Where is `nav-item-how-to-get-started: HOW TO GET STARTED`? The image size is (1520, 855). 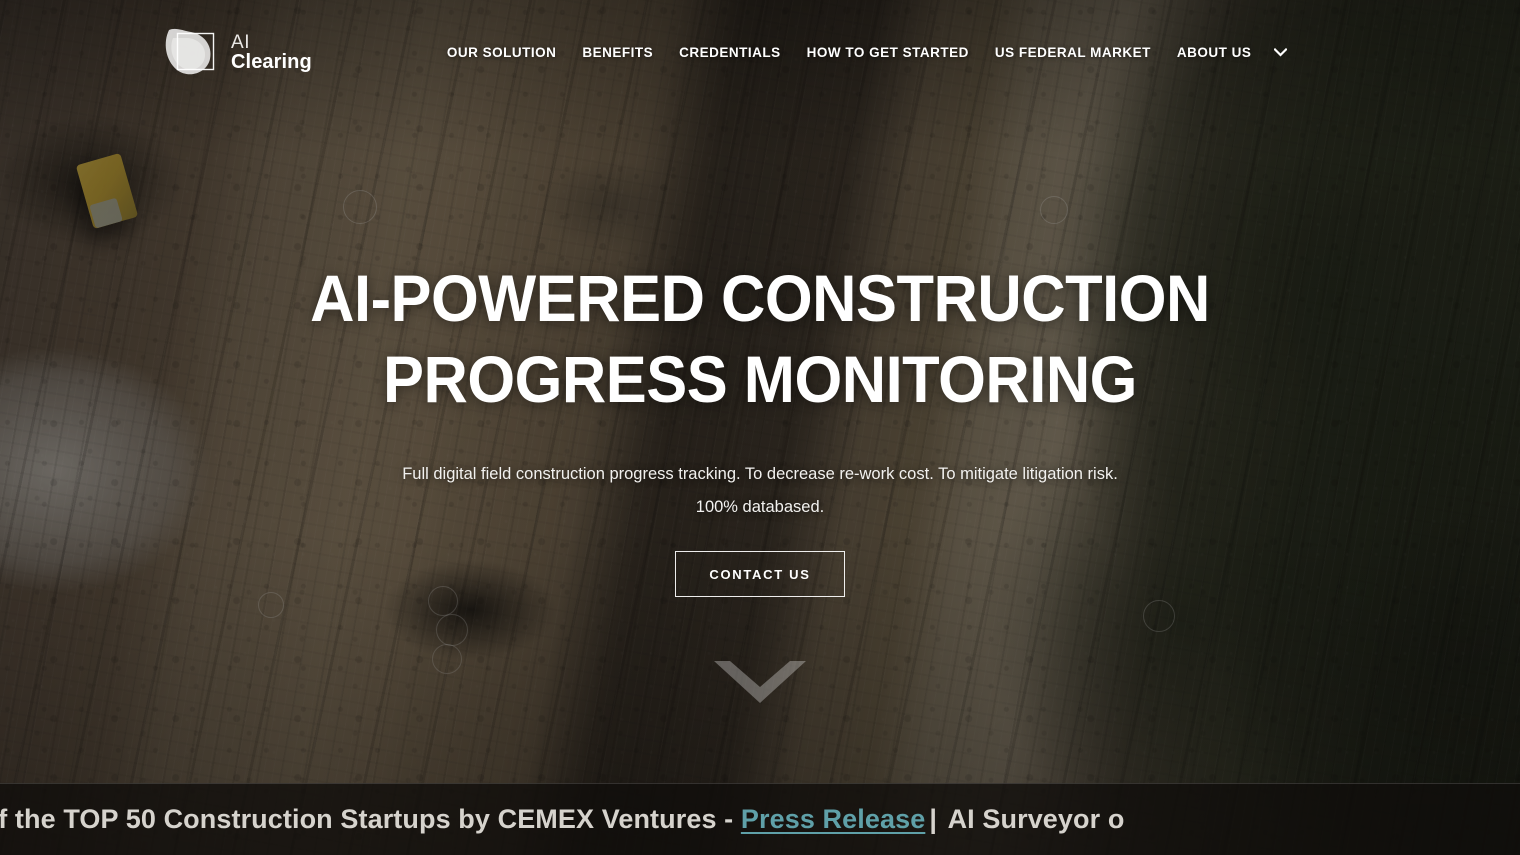
nav-item-how-to-get-started: HOW TO GET STARTED is located at coordinates (888, 52).